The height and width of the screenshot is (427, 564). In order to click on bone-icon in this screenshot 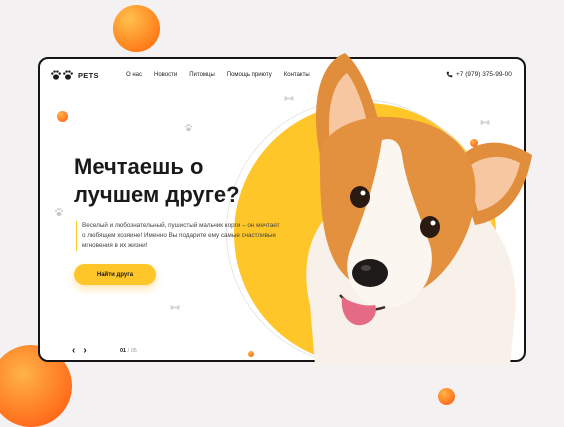, I will do `click(175, 307)`.